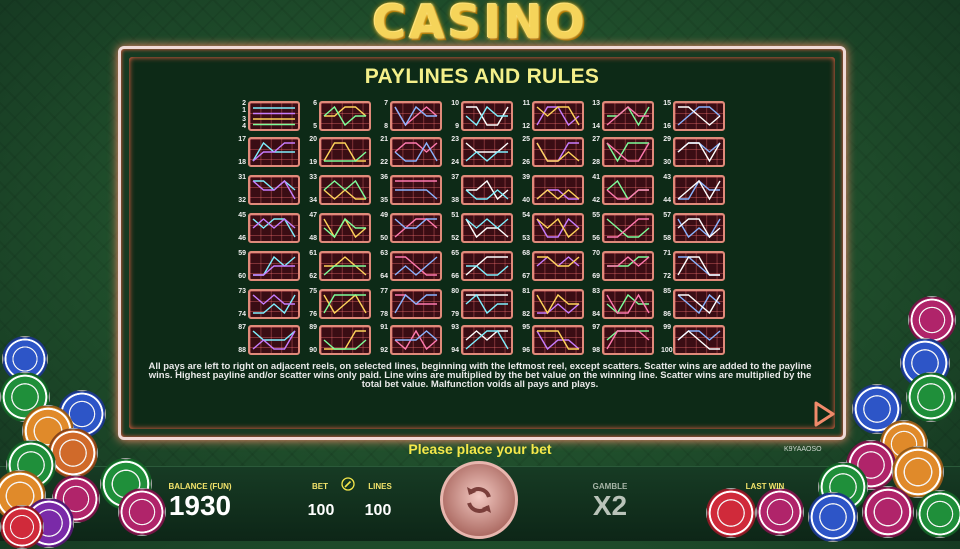 Image resolution: width=960 pixels, height=549 pixels. What do you see at coordinates (455, 177) in the screenshot?
I see `payline-number: 37` at bounding box center [455, 177].